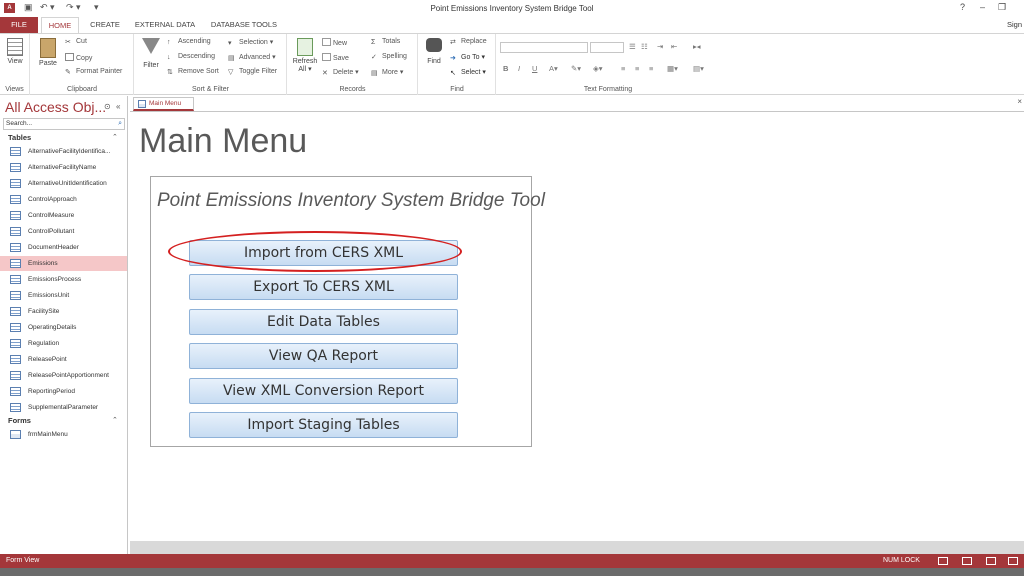 This screenshot has width=1024, height=576. Describe the element at coordinates (323, 322) in the screenshot. I see `edit-data-tables-button: Edit Data Tables` at that location.